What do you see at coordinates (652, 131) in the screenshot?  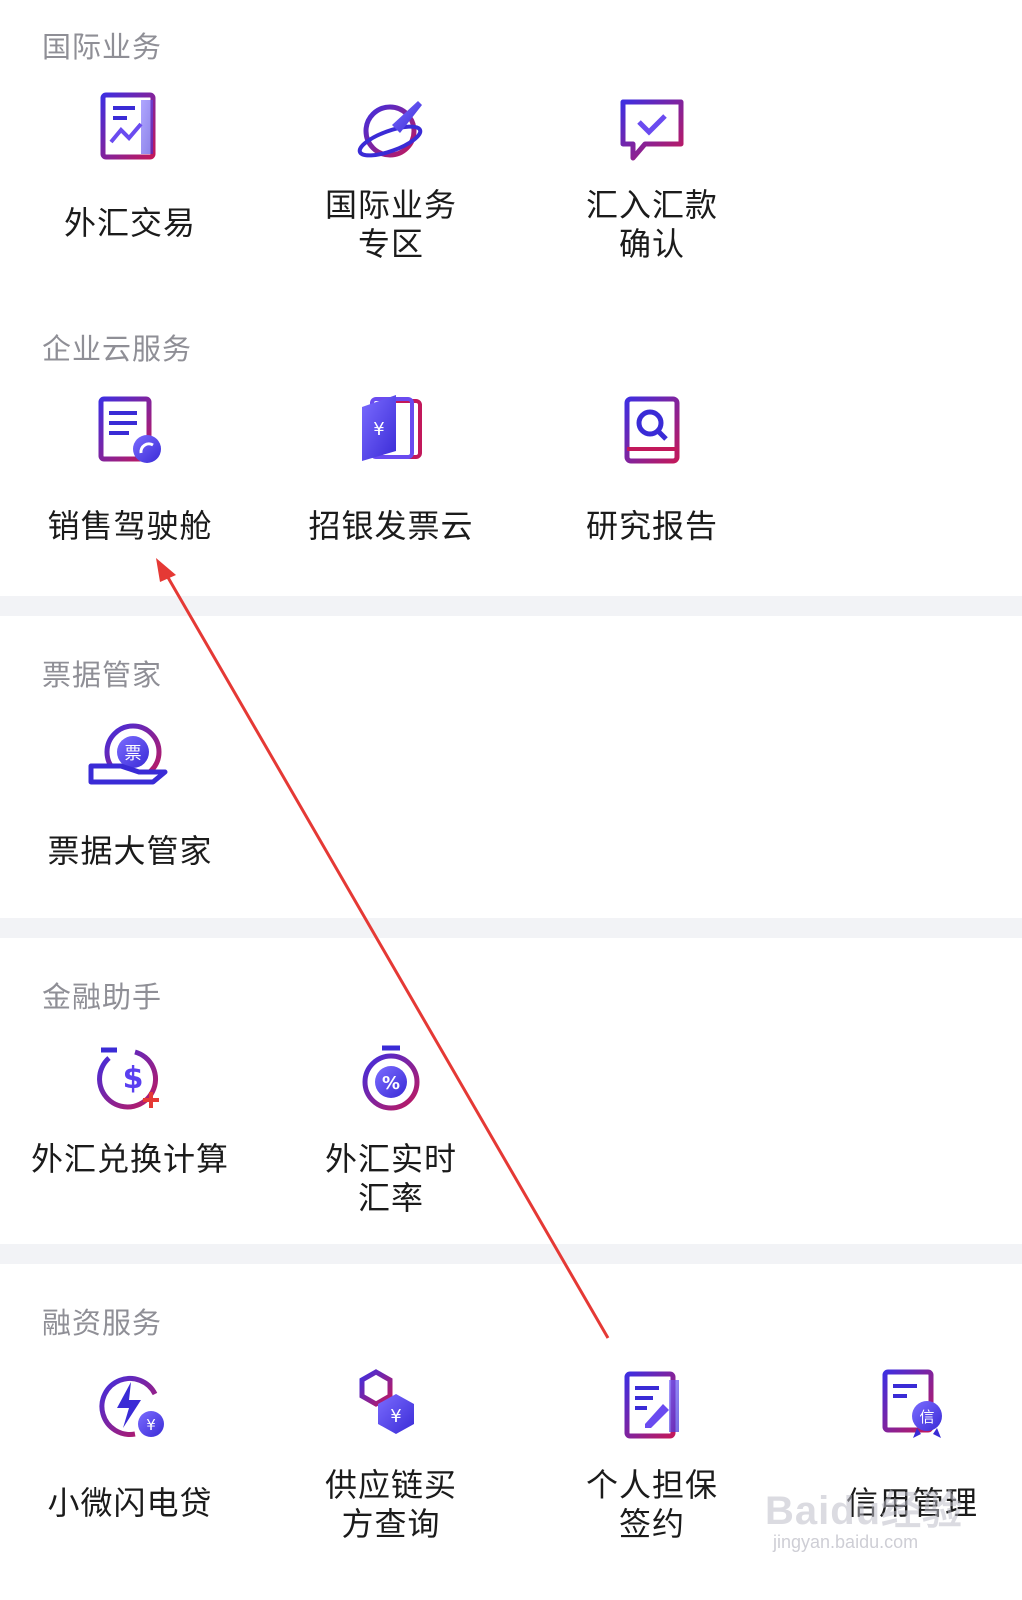 I see `chat-check-icon` at bounding box center [652, 131].